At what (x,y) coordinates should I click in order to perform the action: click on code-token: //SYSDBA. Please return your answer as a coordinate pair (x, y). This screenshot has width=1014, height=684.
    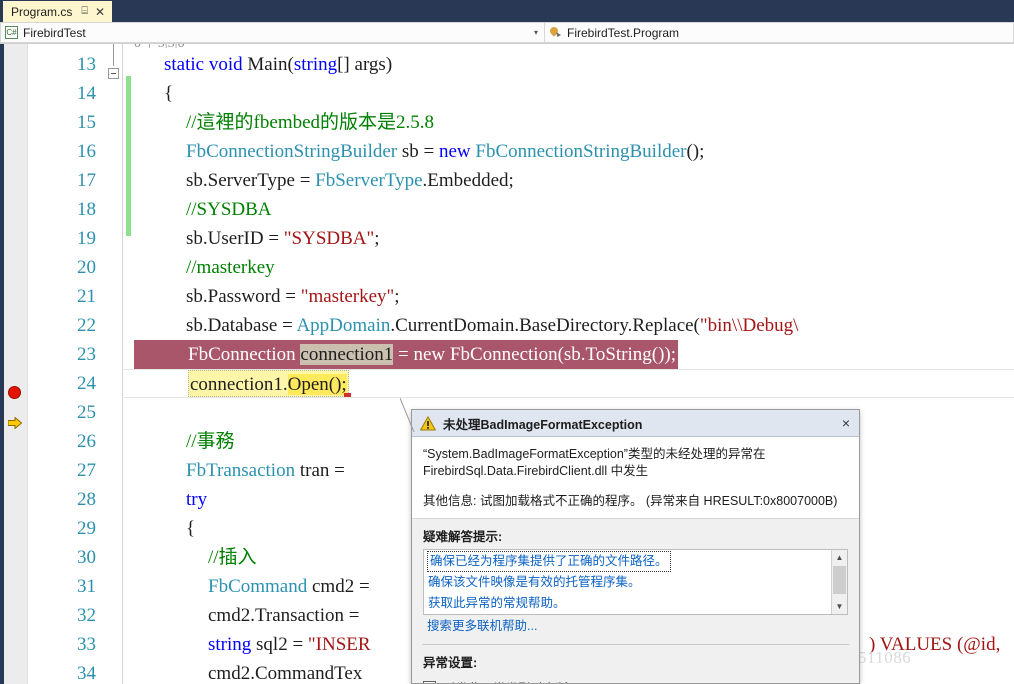
    Looking at the image, I should click on (229, 209).